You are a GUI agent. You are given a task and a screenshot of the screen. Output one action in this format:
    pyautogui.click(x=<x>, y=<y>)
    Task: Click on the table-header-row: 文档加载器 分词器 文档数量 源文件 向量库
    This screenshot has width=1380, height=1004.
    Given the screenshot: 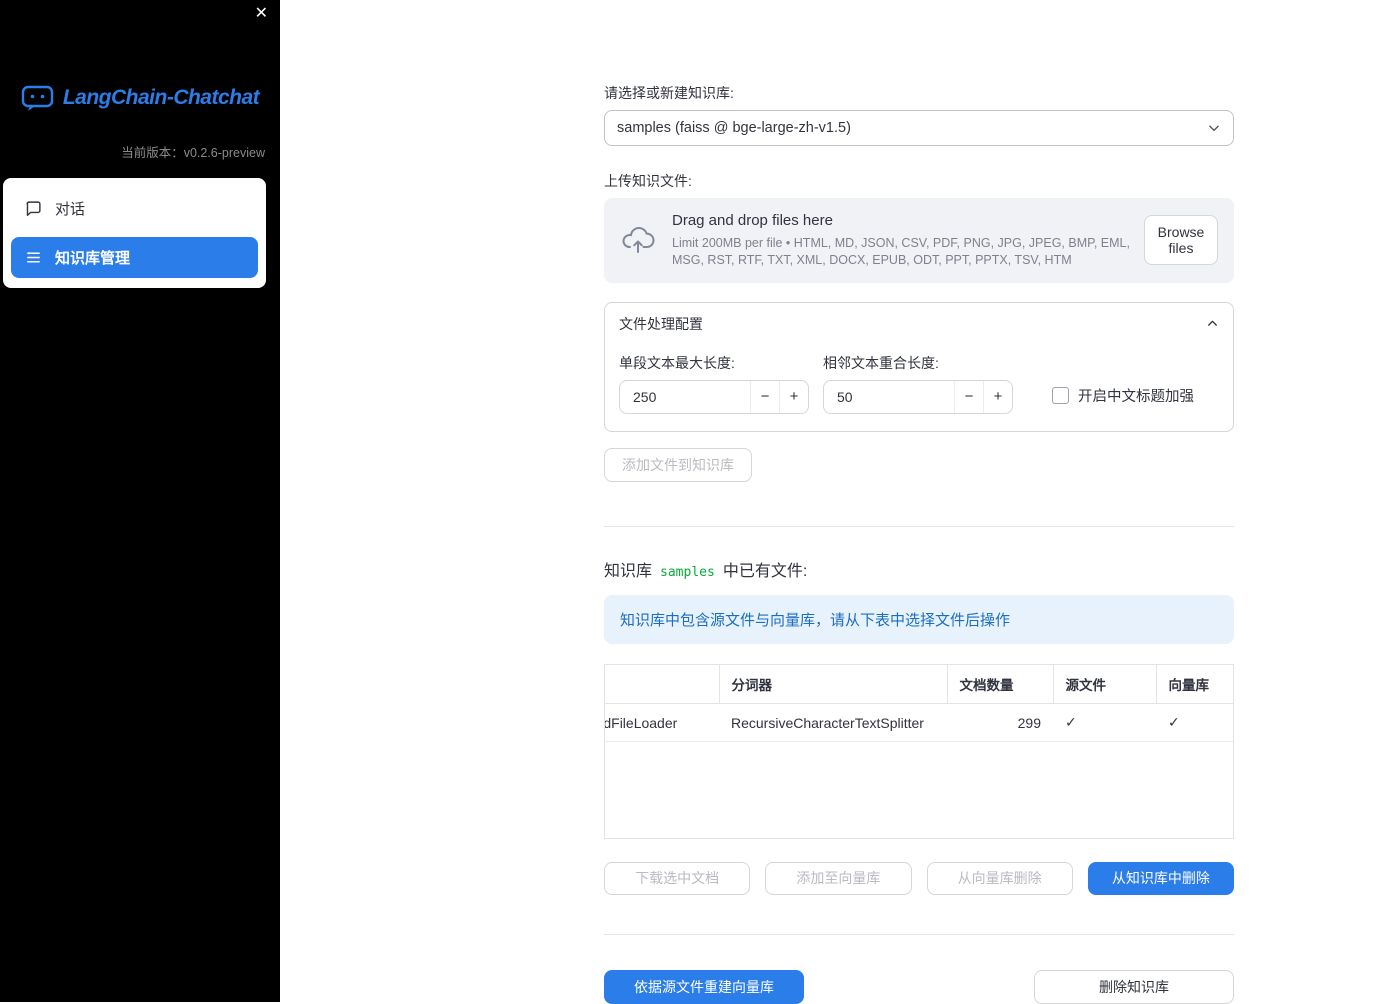 What is the action you would take?
    pyautogui.click(x=919, y=684)
    